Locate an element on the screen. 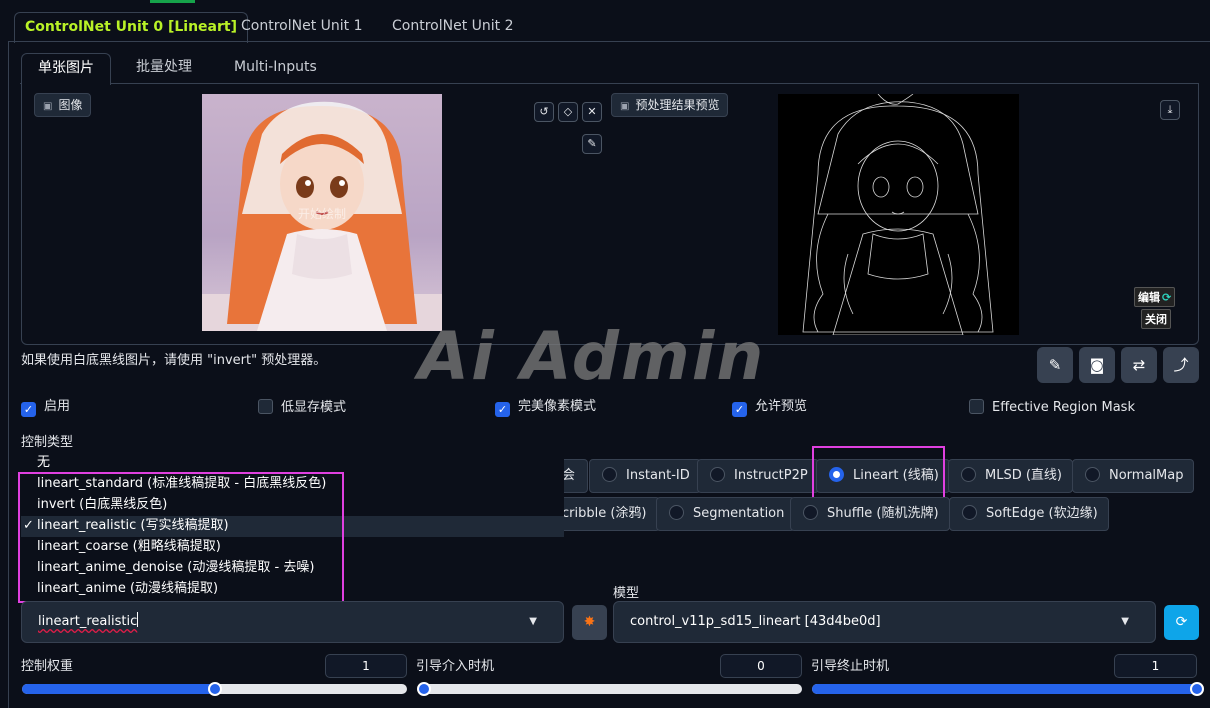 This screenshot has width=1210, height=708. eraser-icon: ◇ is located at coordinates (568, 112).